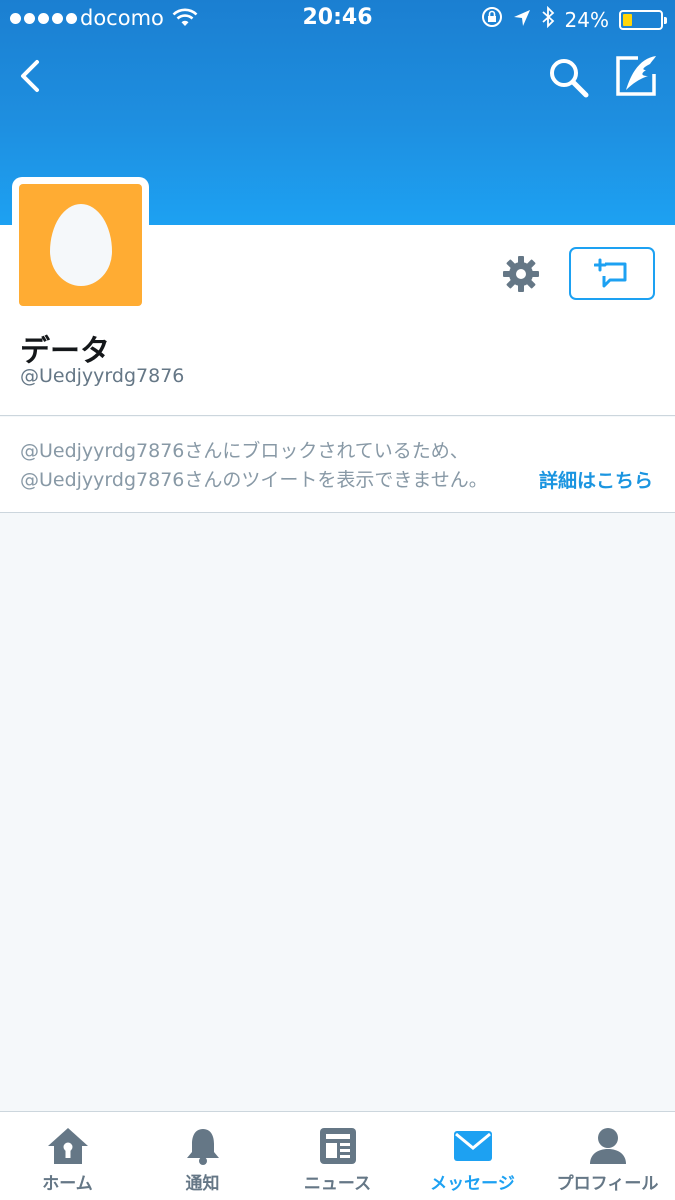  Describe the element at coordinates (472, 1184) in the screenshot. I see `tab-label: メッセージ` at that location.